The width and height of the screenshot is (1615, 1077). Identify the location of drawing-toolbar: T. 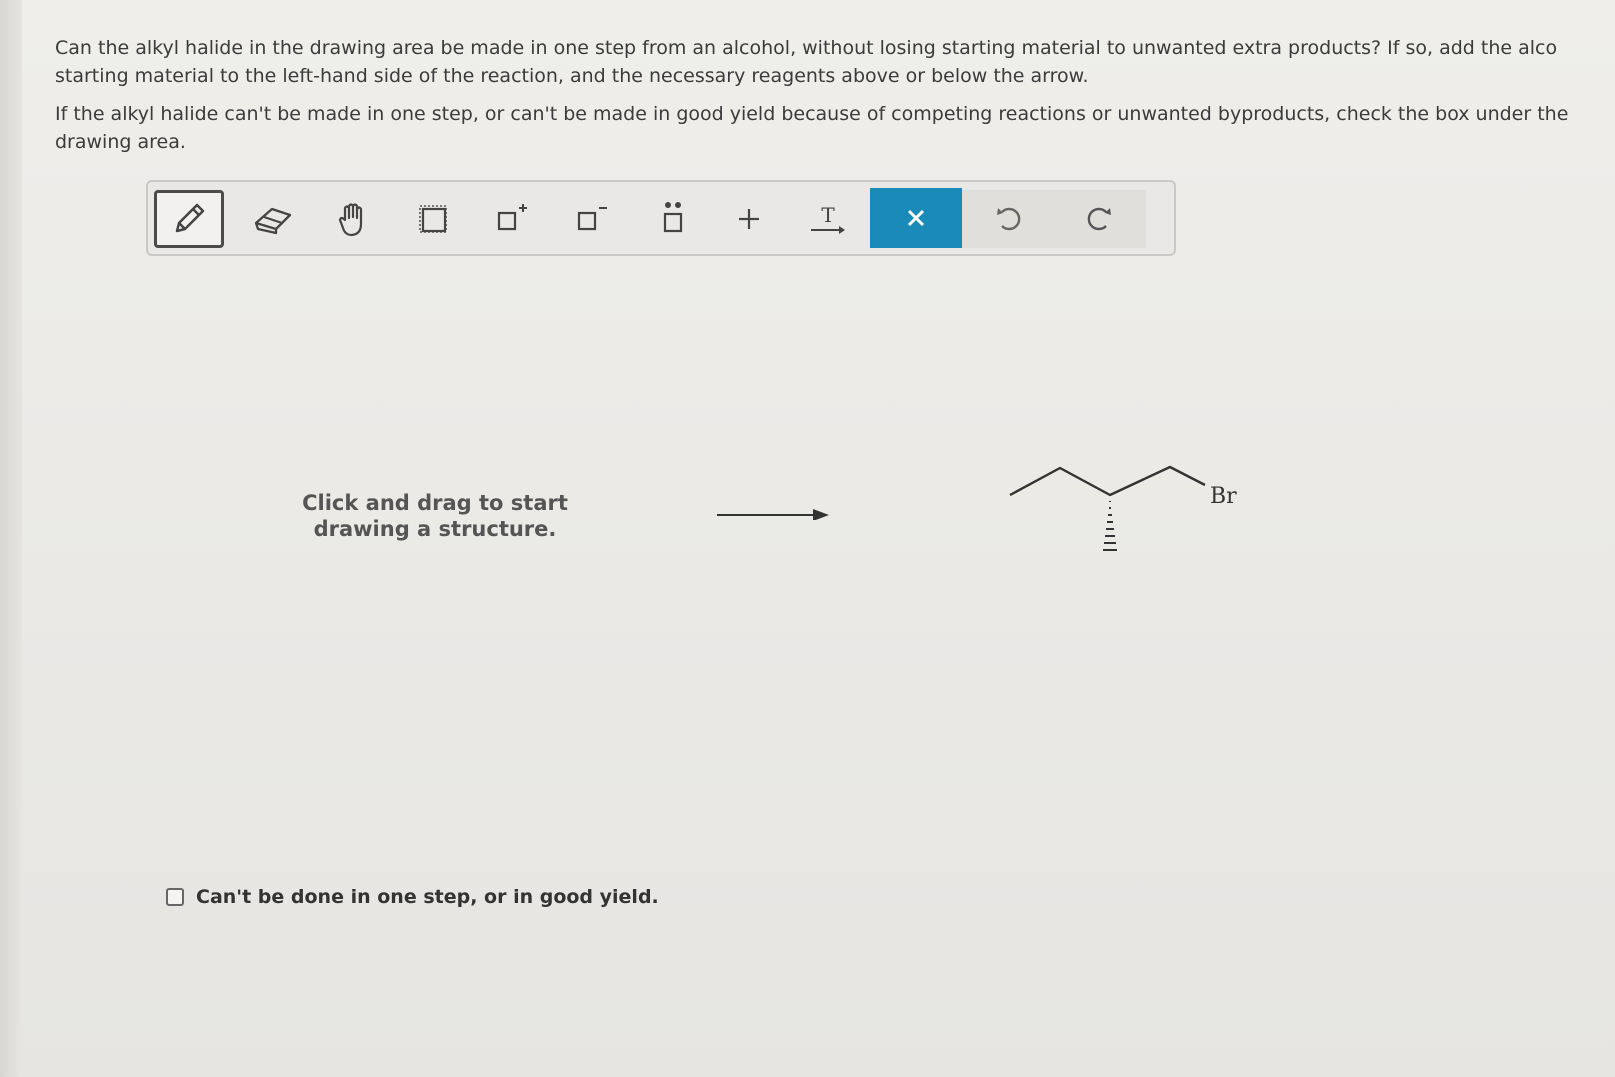
(661, 218).